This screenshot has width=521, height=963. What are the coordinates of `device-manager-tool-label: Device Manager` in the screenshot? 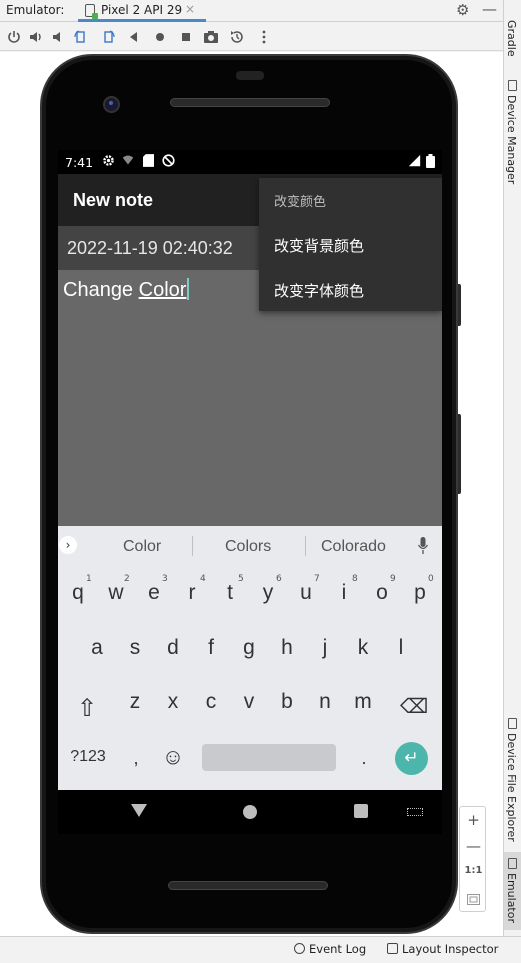 It's located at (511, 139).